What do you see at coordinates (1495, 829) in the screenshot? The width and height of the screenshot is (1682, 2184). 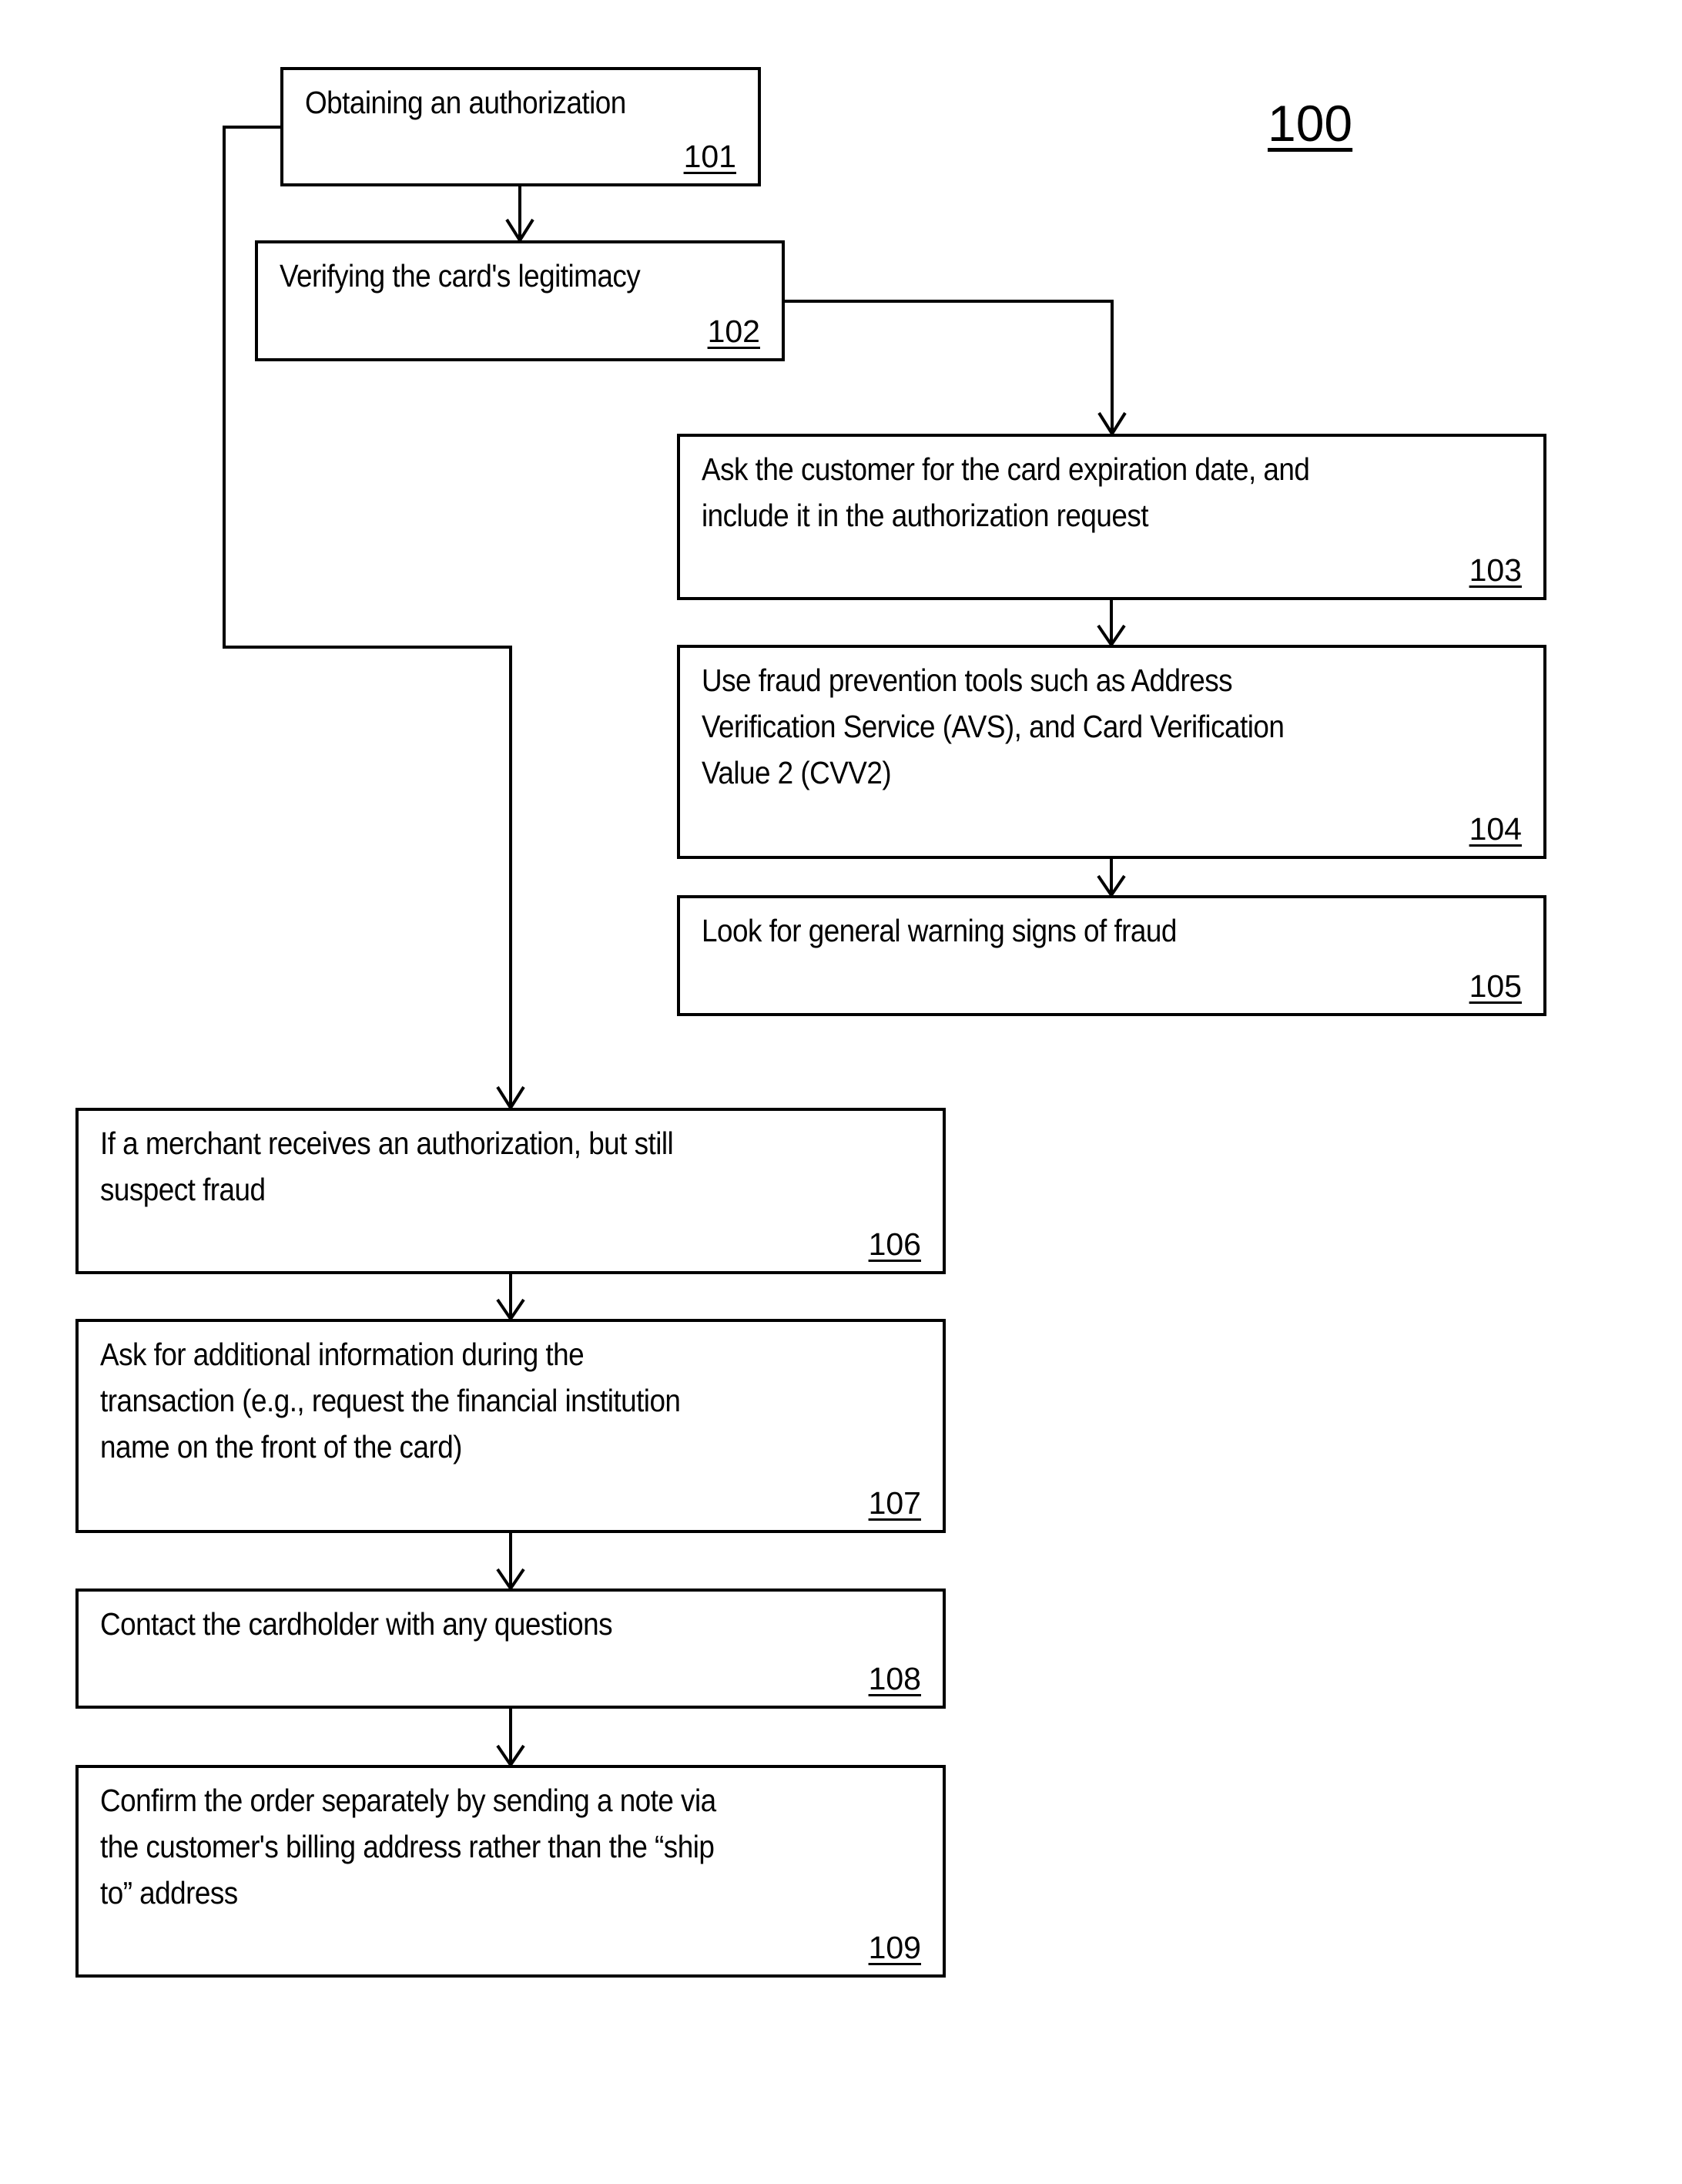 I see `step-ref-number: 104` at bounding box center [1495, 829].